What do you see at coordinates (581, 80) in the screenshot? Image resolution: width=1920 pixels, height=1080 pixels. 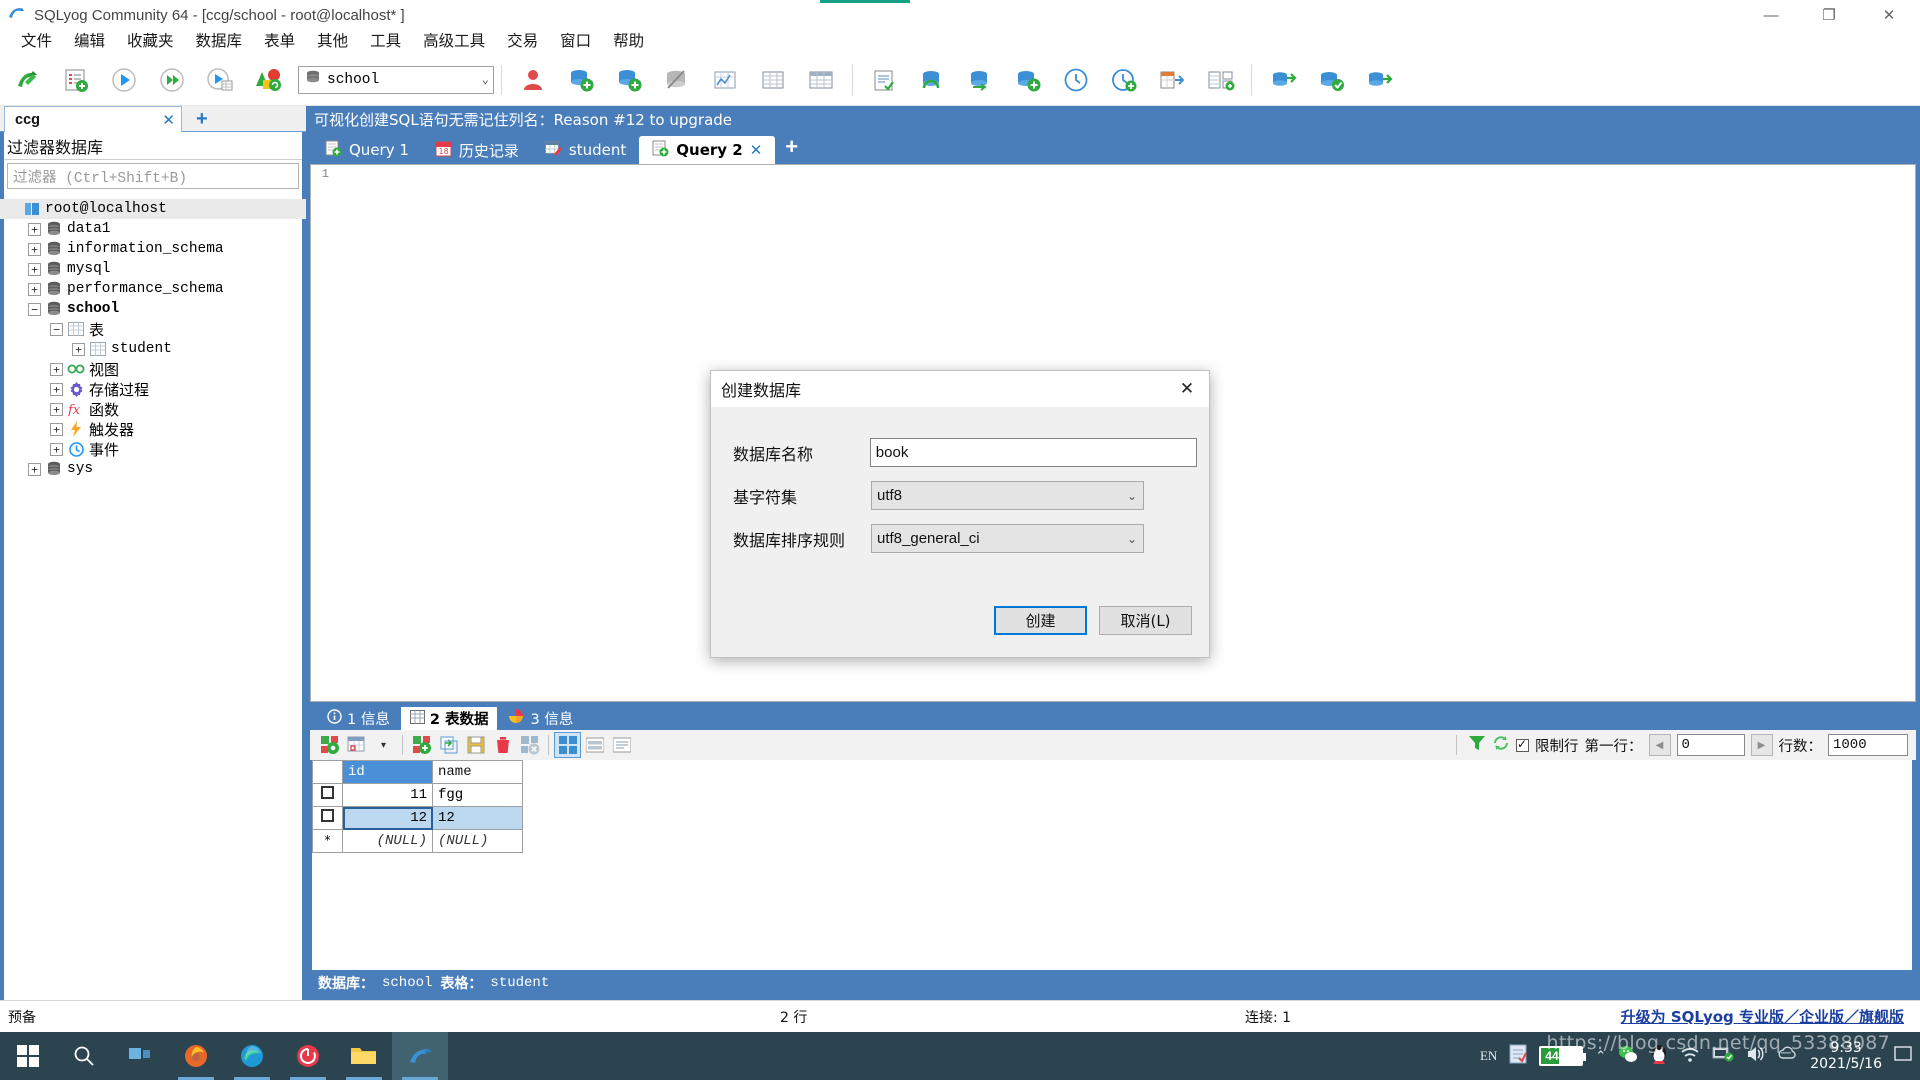 I see `create-database-icon` at bounding box center [581, 80].